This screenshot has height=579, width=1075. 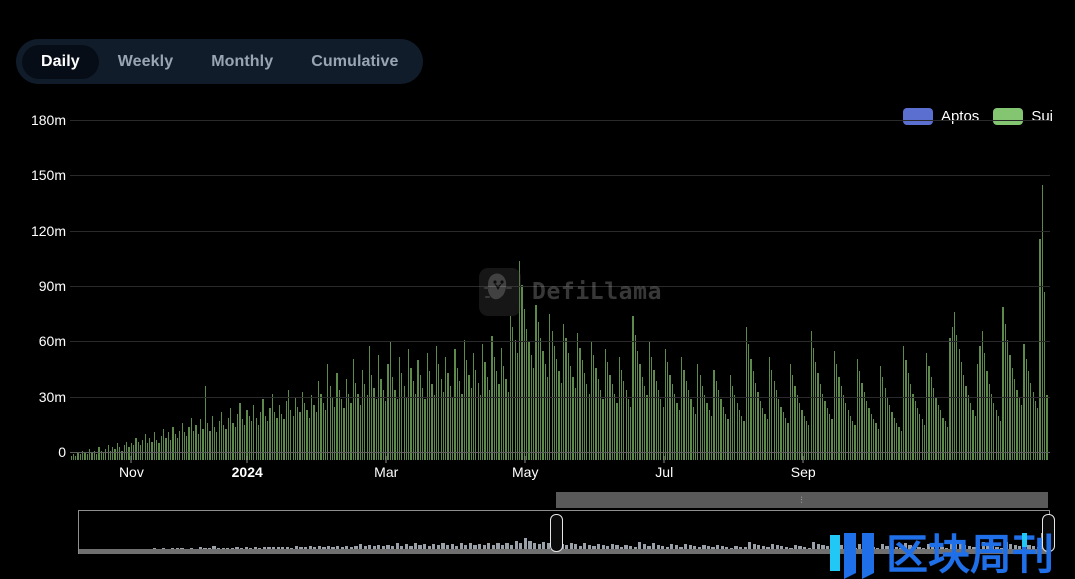 What do you see at coordinates (556, 533) in the screenshot?
I see `range-start-handle` at bounding box center [556, 533].